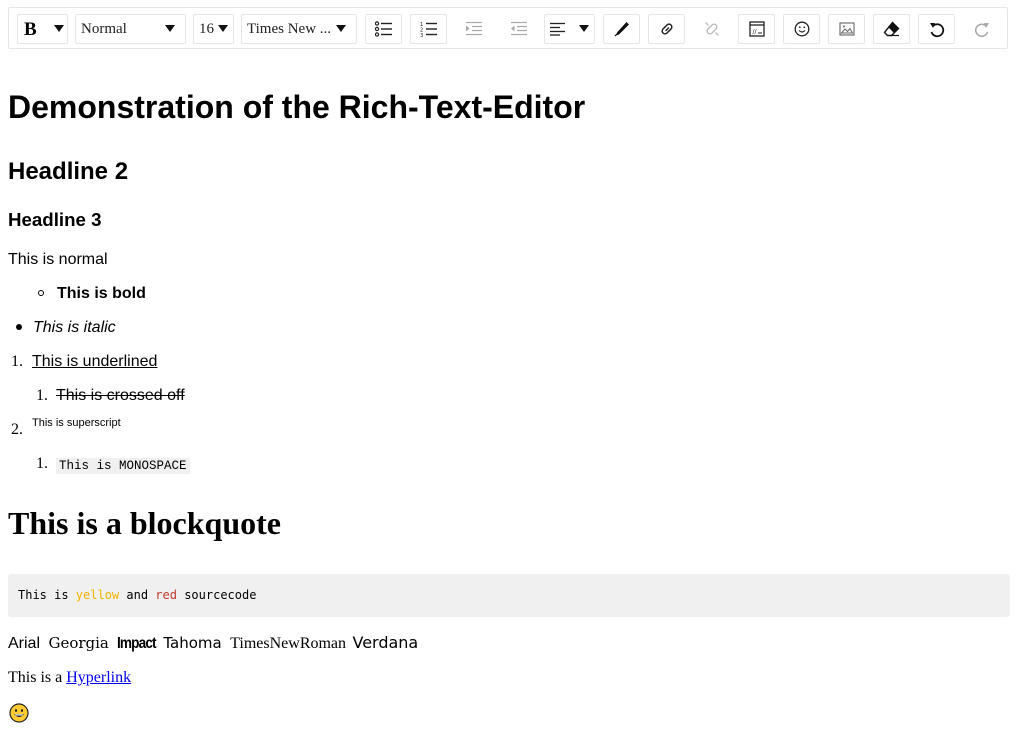 The height and width of the screenshot is (729, 1016). Describe the element at coordinates (19, 327) in the screenshot. I see `disc-bullet-icon` at that location.